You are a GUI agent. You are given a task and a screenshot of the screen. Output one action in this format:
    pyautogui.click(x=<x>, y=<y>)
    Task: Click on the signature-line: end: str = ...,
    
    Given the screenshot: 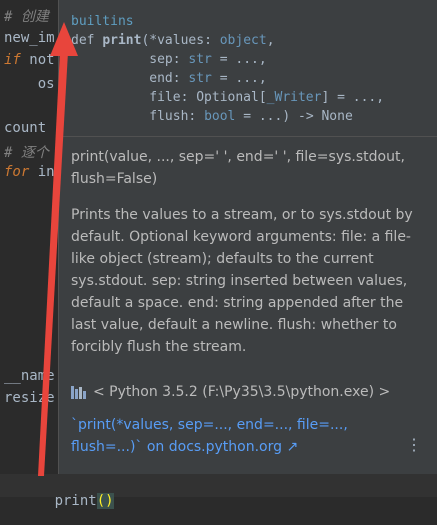 What is the action you would take?
    pyautogui.click(x=250, y=78)
    